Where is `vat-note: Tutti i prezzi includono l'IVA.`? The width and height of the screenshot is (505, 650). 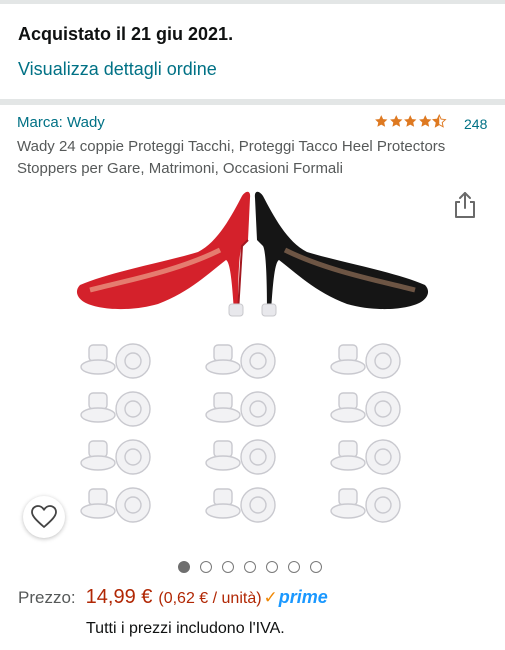
vat-note: Tutti i prezzi includono l'IVA. is located at coordinates (185, 628).